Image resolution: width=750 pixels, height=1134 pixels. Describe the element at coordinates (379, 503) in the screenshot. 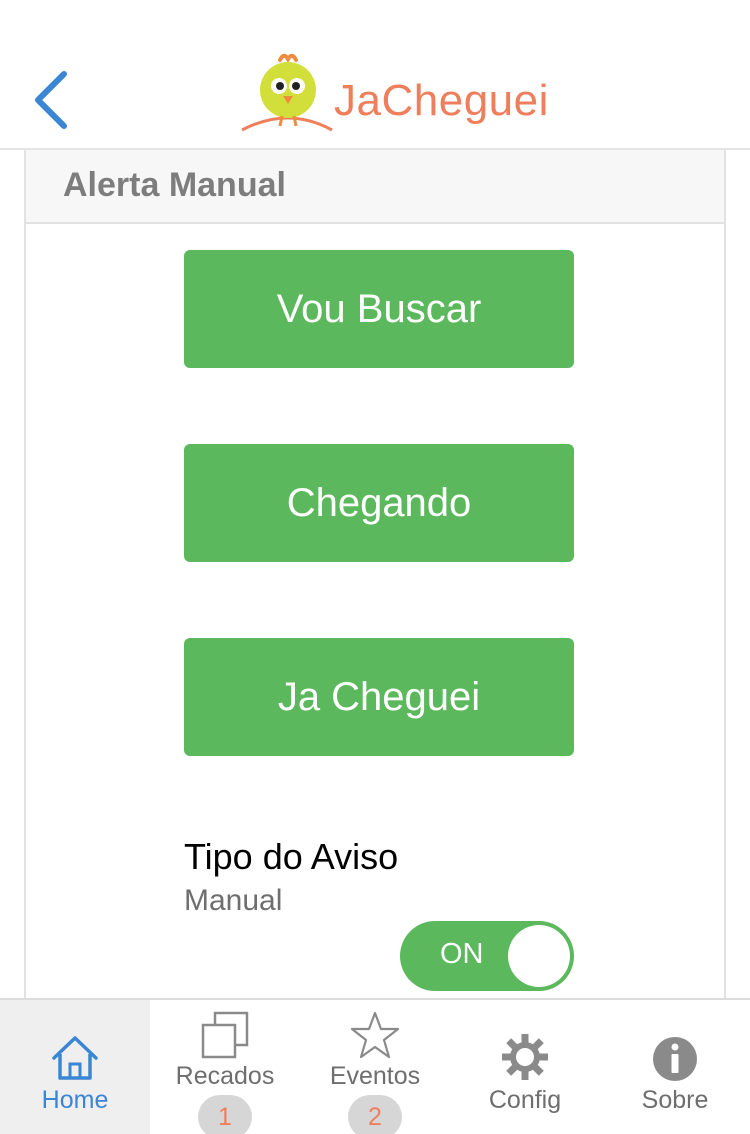

I see `chegando-button: Chegando` at that location.